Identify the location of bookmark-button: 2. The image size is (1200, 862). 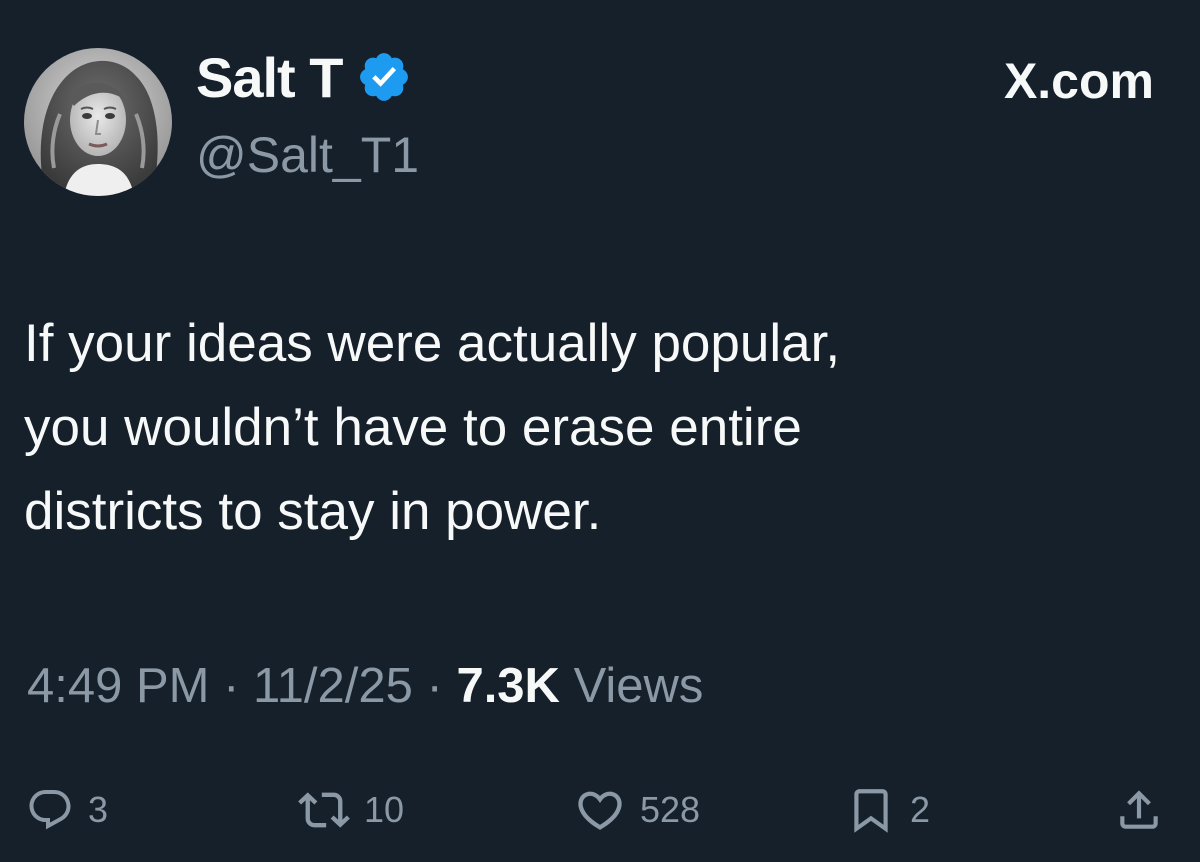
(888, 810).